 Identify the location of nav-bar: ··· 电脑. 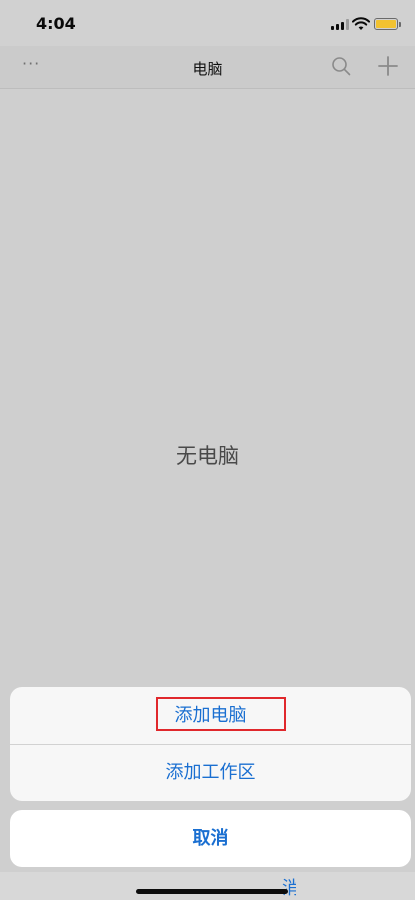
(207, 67).